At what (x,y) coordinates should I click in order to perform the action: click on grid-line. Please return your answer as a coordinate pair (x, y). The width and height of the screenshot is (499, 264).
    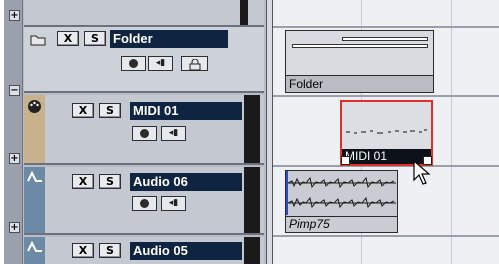
    Looking at the image, I should click on (451, 132).